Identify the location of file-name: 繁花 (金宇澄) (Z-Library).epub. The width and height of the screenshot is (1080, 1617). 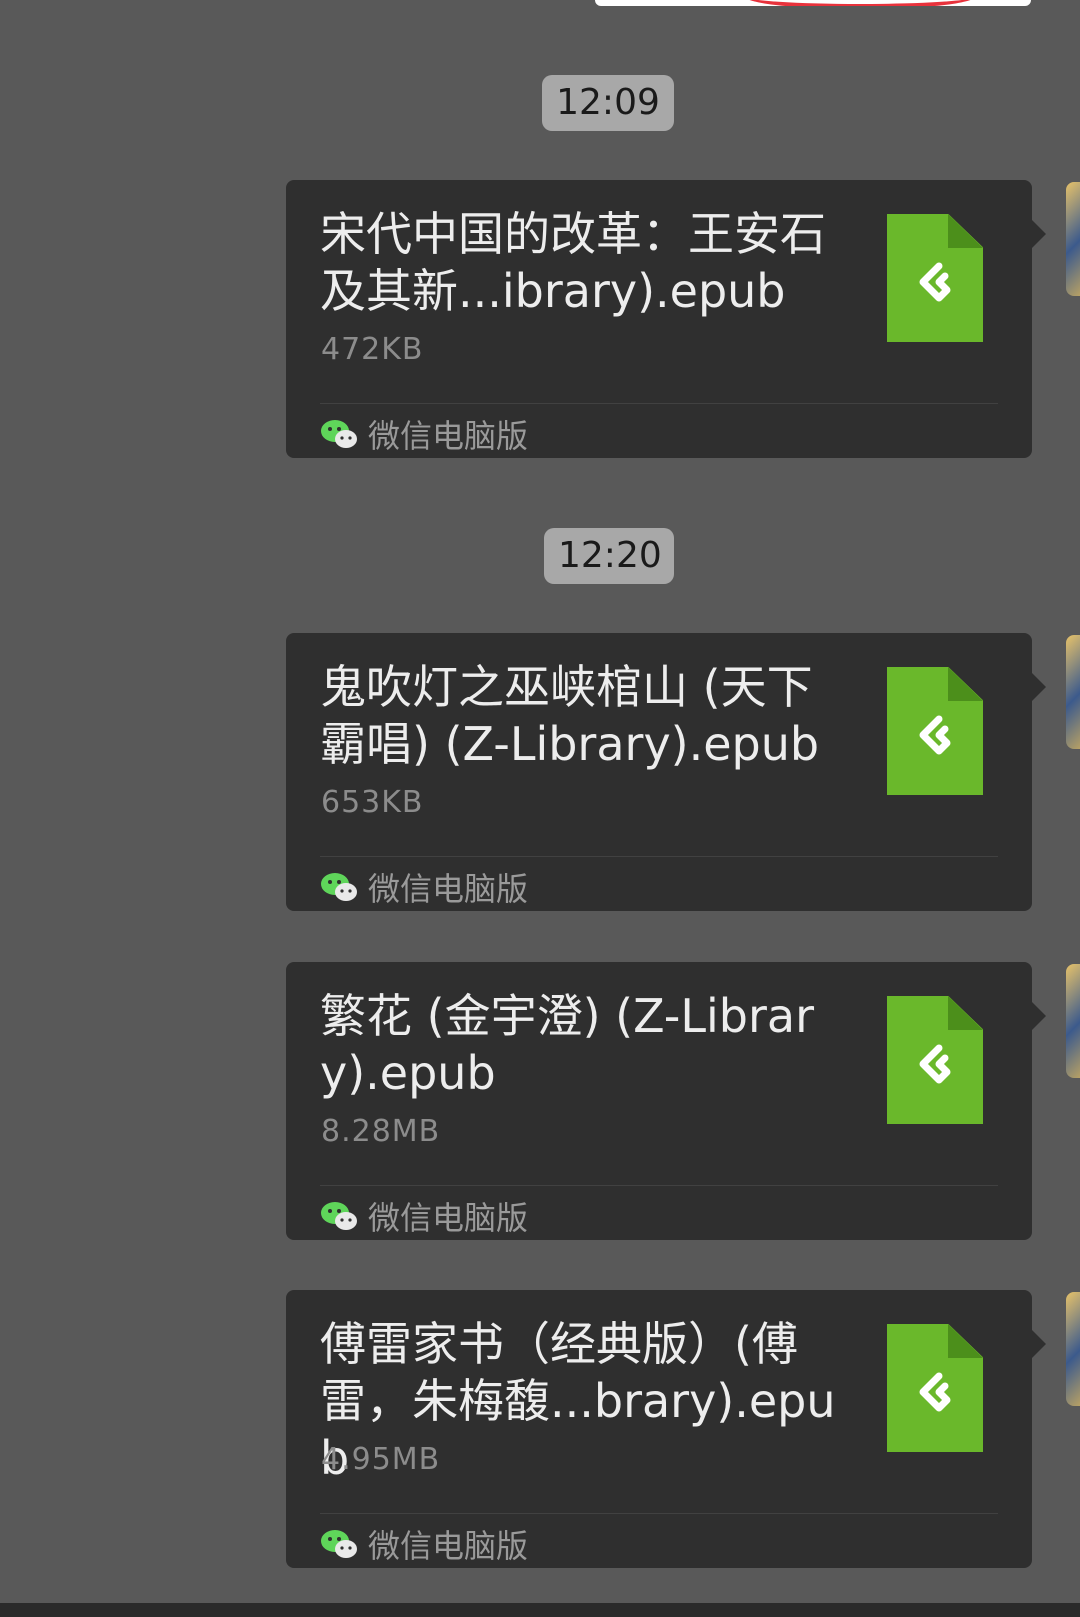
(567, 1044).